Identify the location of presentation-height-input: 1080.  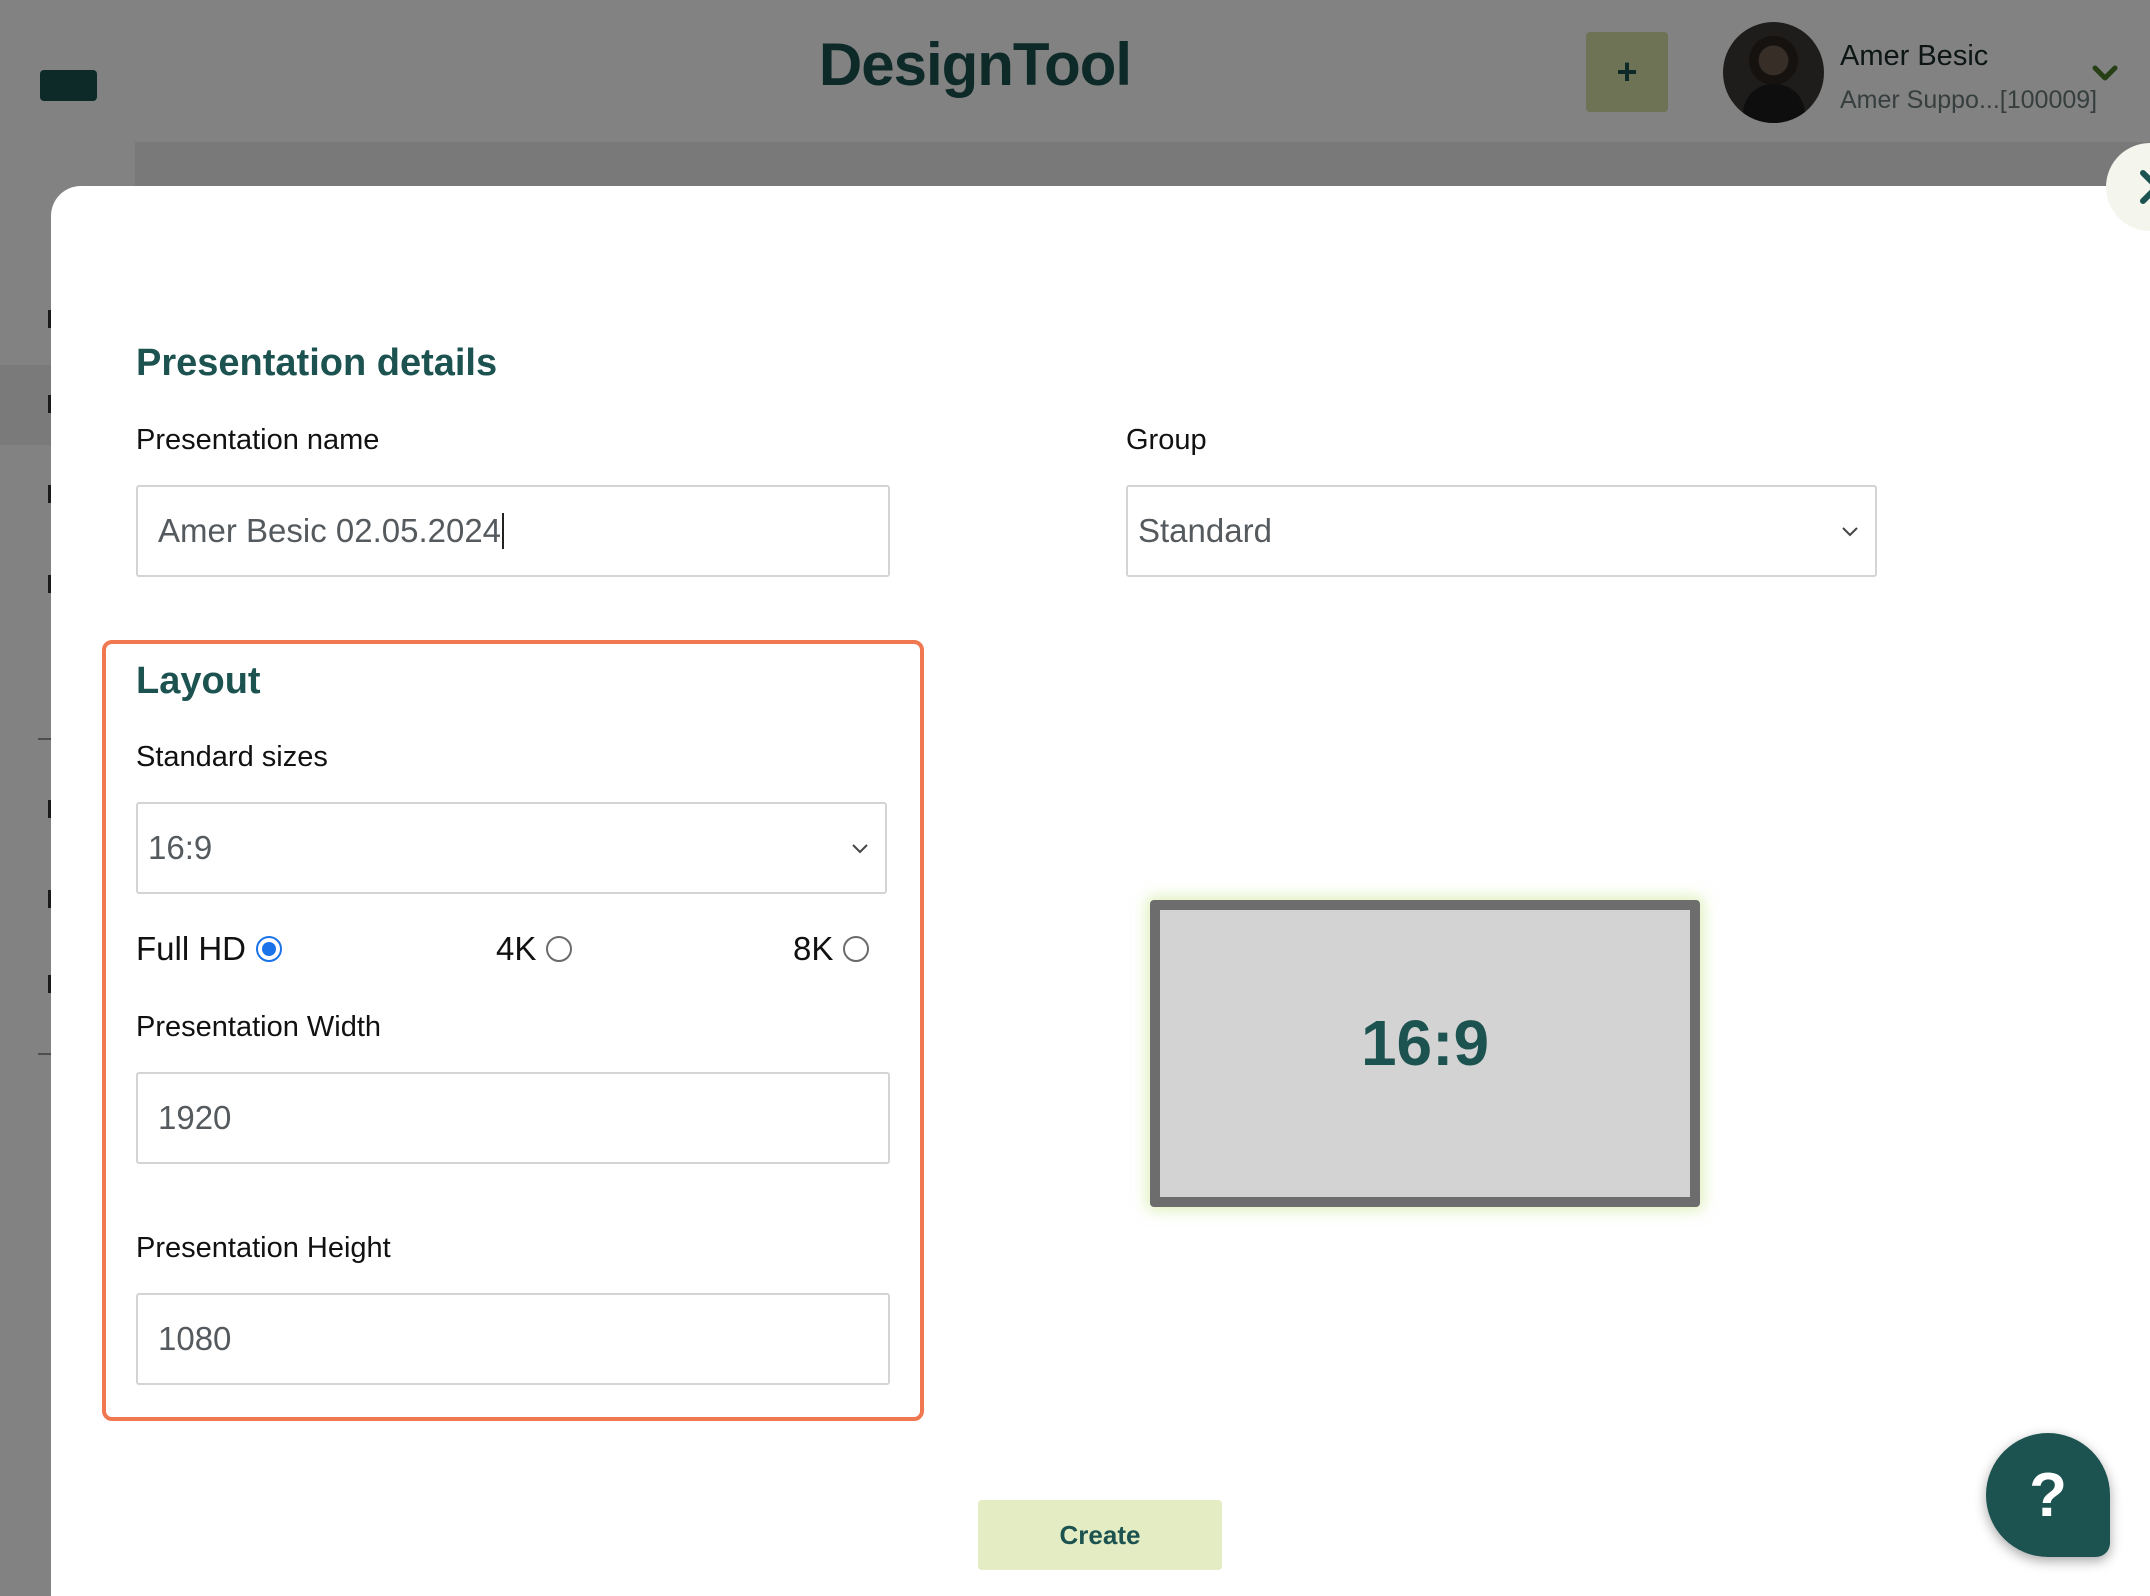
(513, 1339).